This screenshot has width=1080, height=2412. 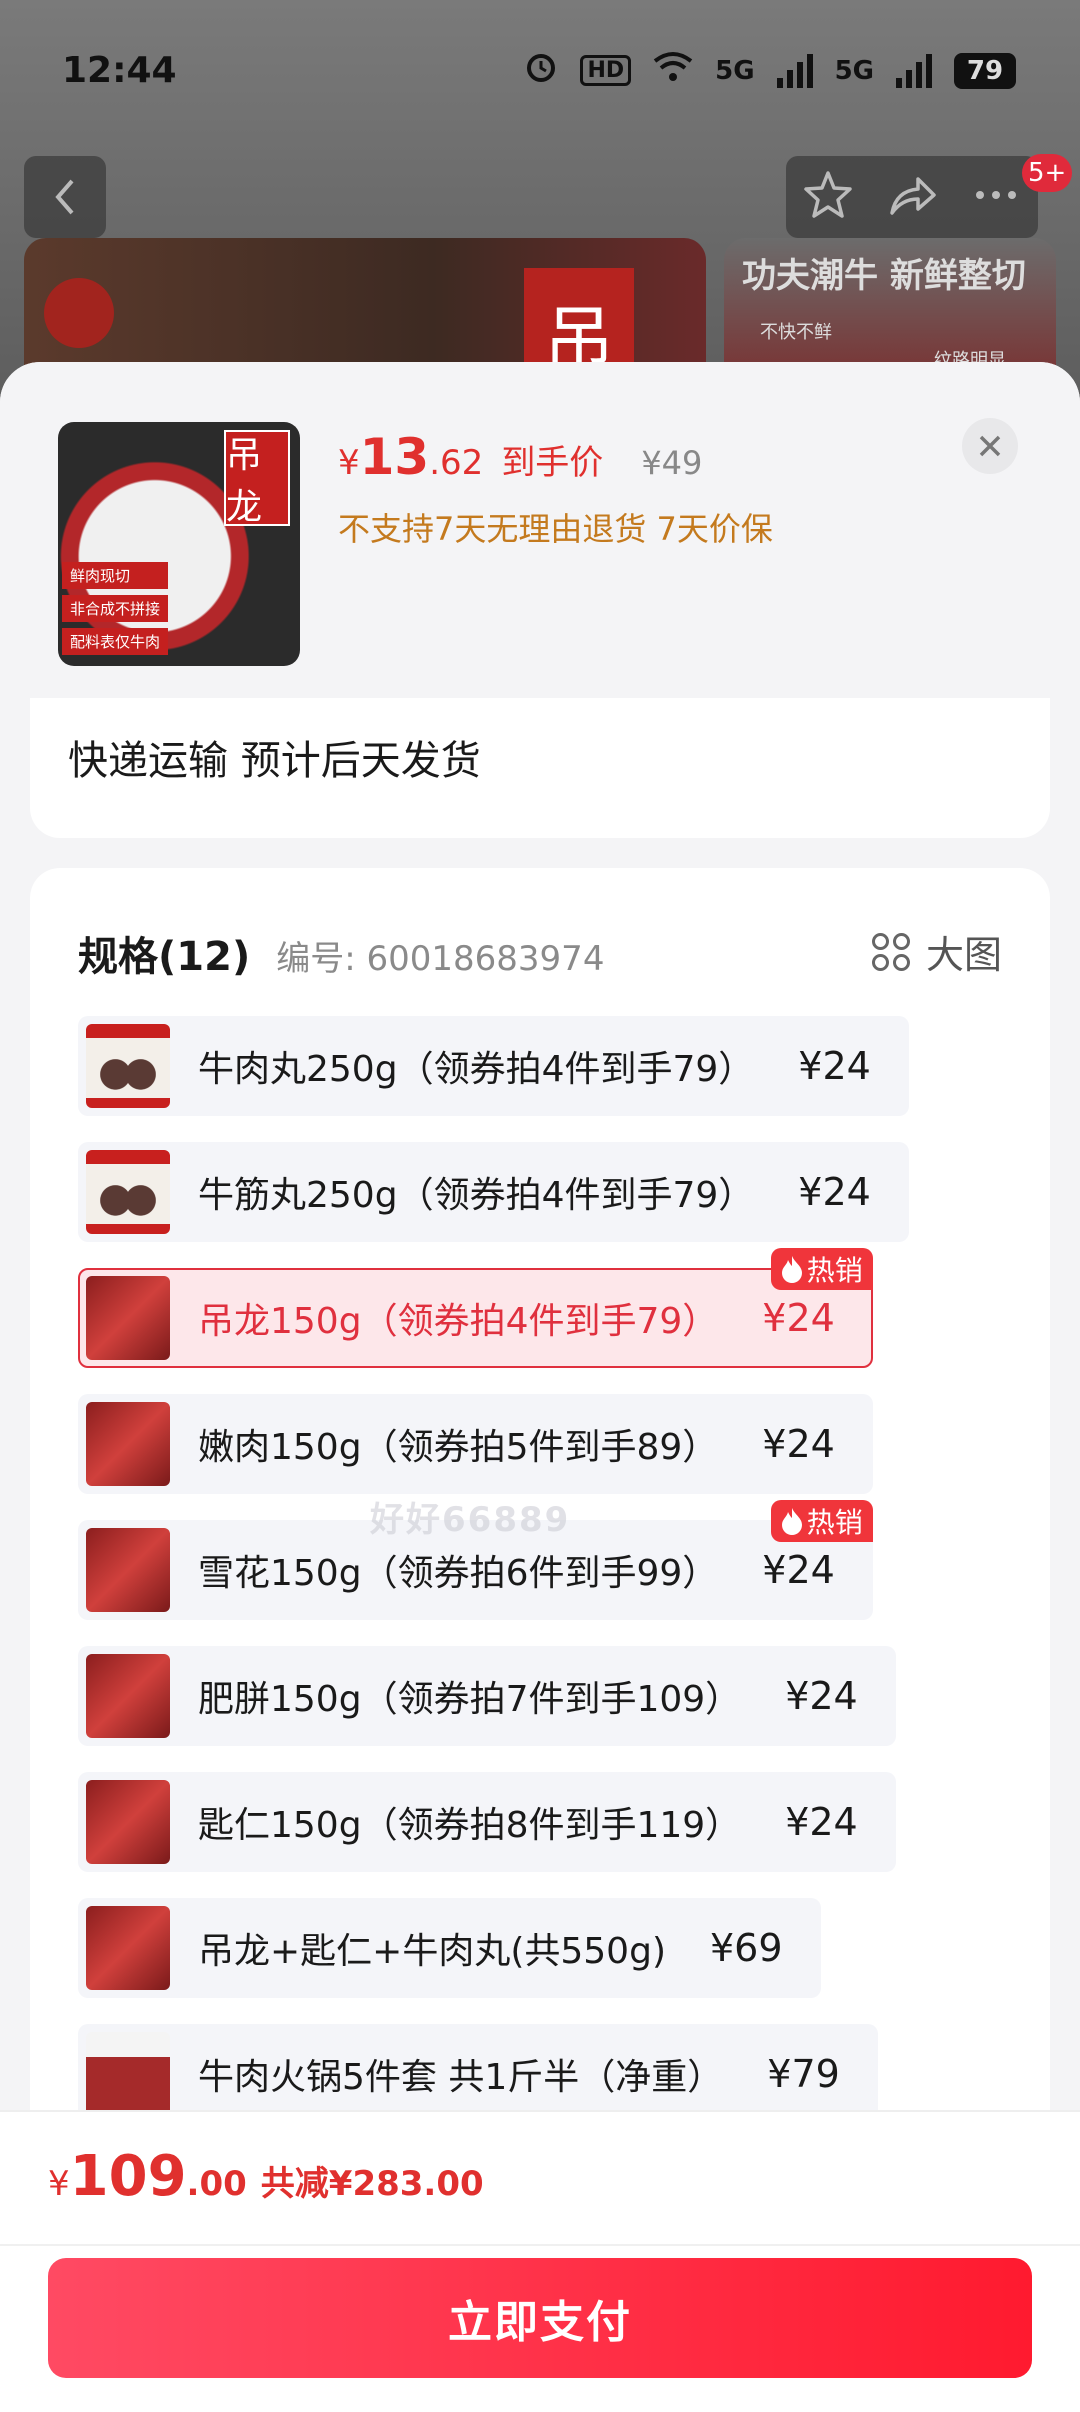 I want to click on option-label: 肥胼150g（领券拍7件到手109）, so click(x=470, y=1699).